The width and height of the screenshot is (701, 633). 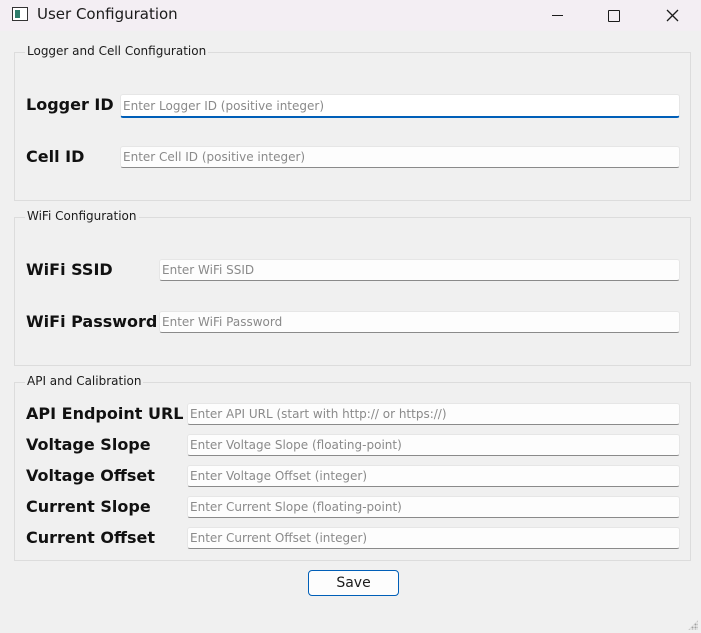 What do you see at coordinates (90, 537) in the screenshot?
I see `current-offset-label: Current Offset` at bounding box center [90, 537].